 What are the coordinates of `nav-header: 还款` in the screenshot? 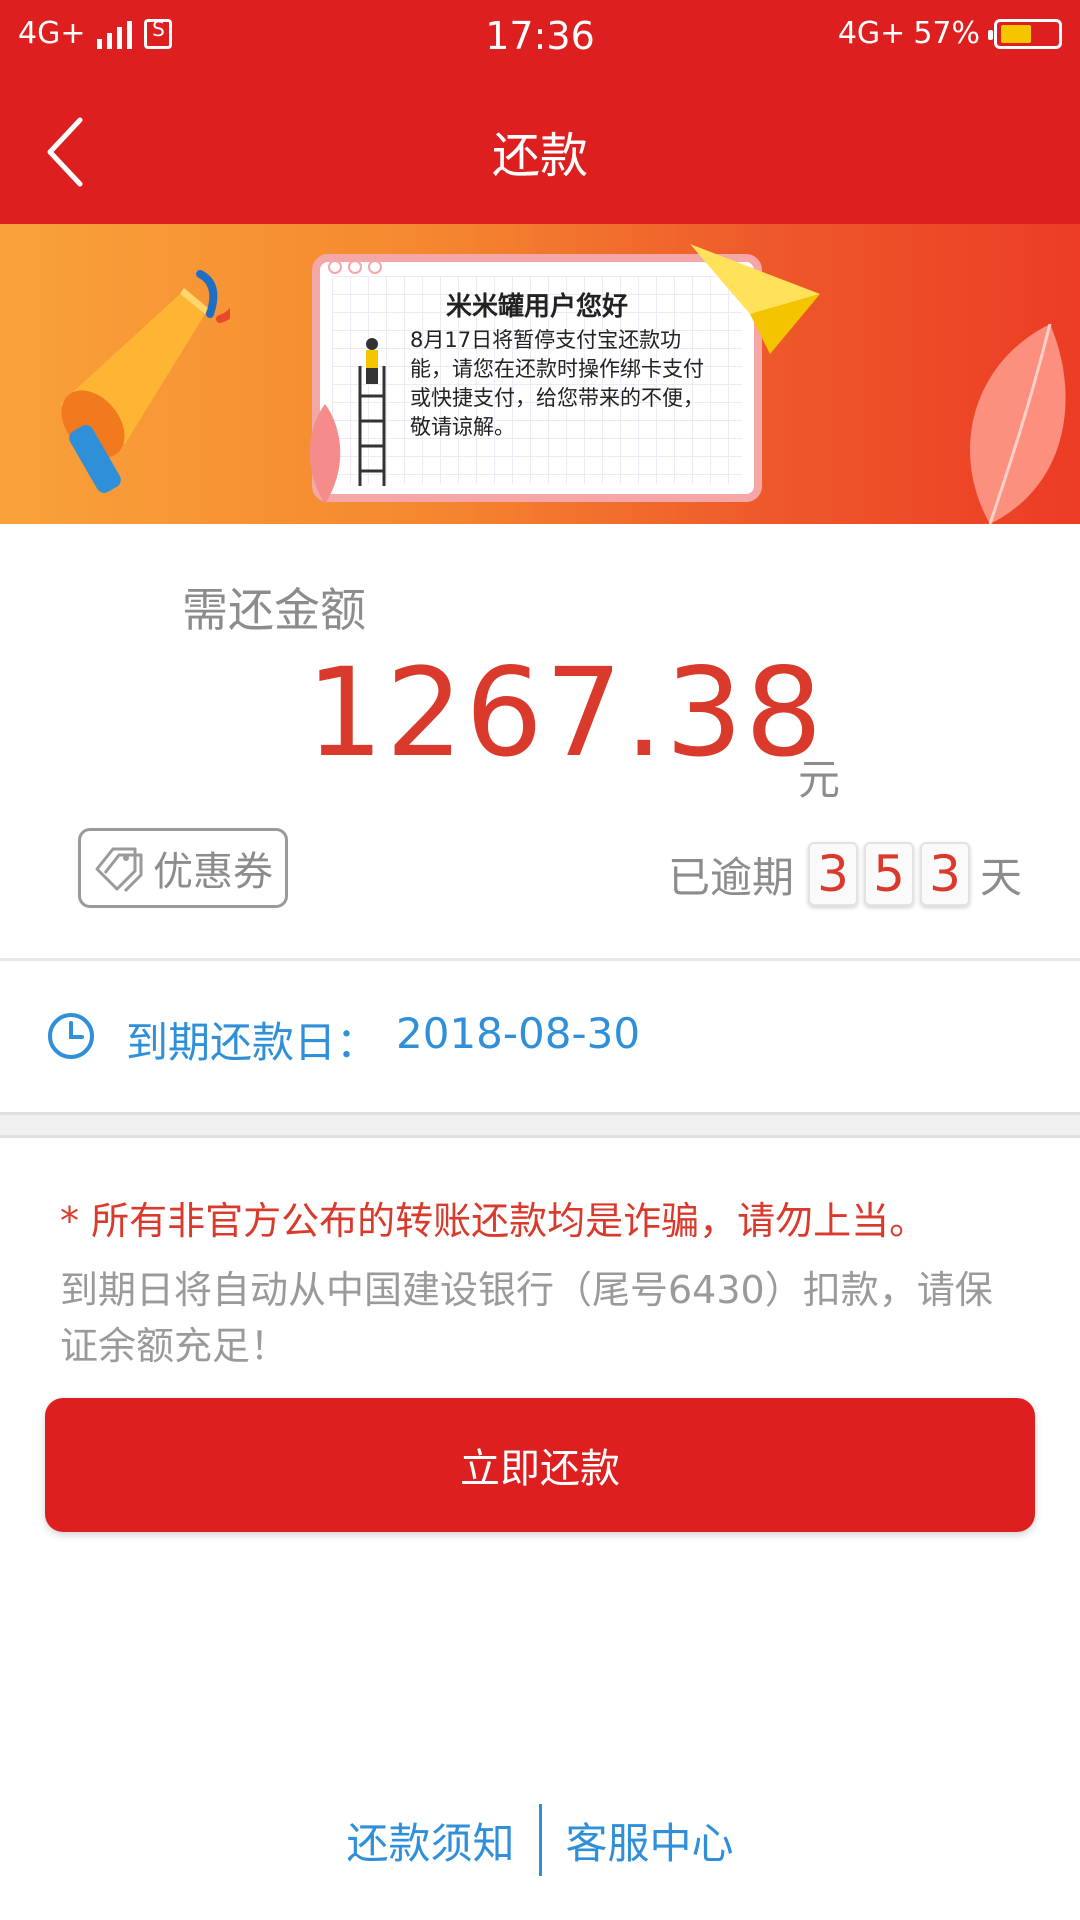 It's located at (540, 150).